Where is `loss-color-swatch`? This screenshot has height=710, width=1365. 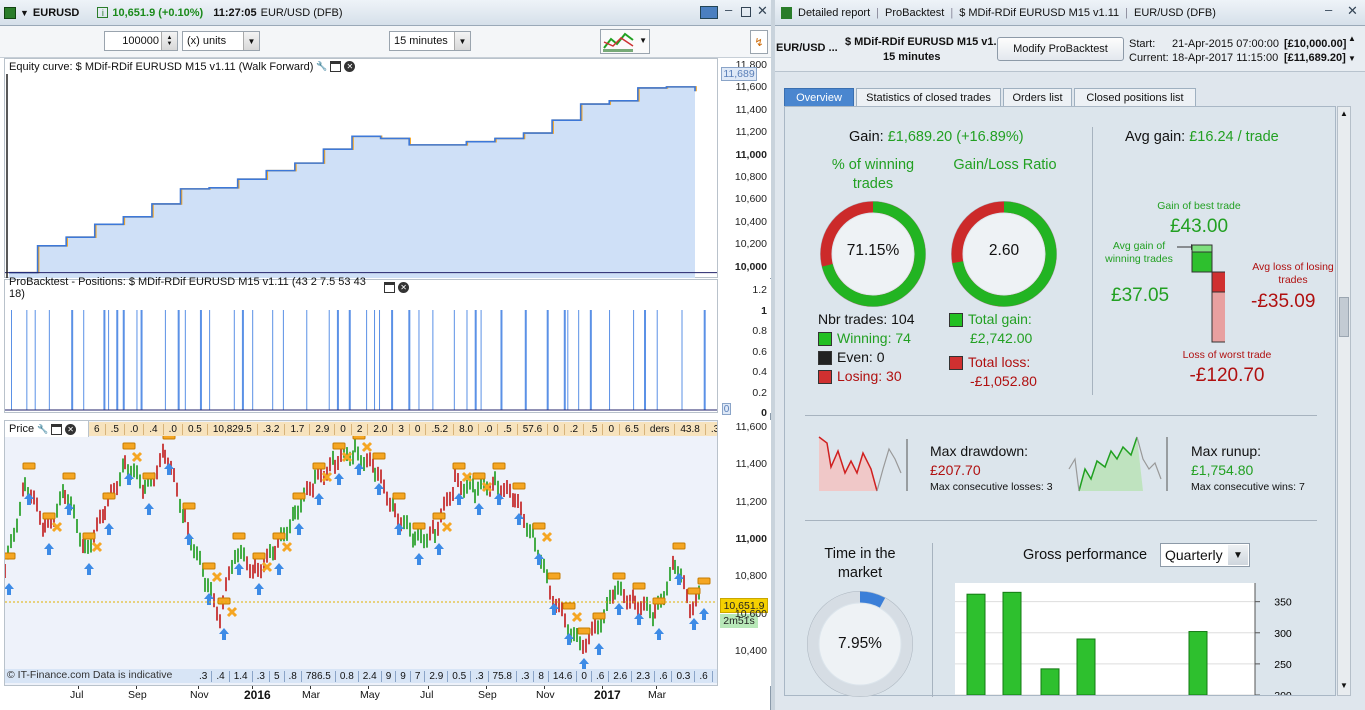
loss-color-swatch is located at coordinates (956, 363).